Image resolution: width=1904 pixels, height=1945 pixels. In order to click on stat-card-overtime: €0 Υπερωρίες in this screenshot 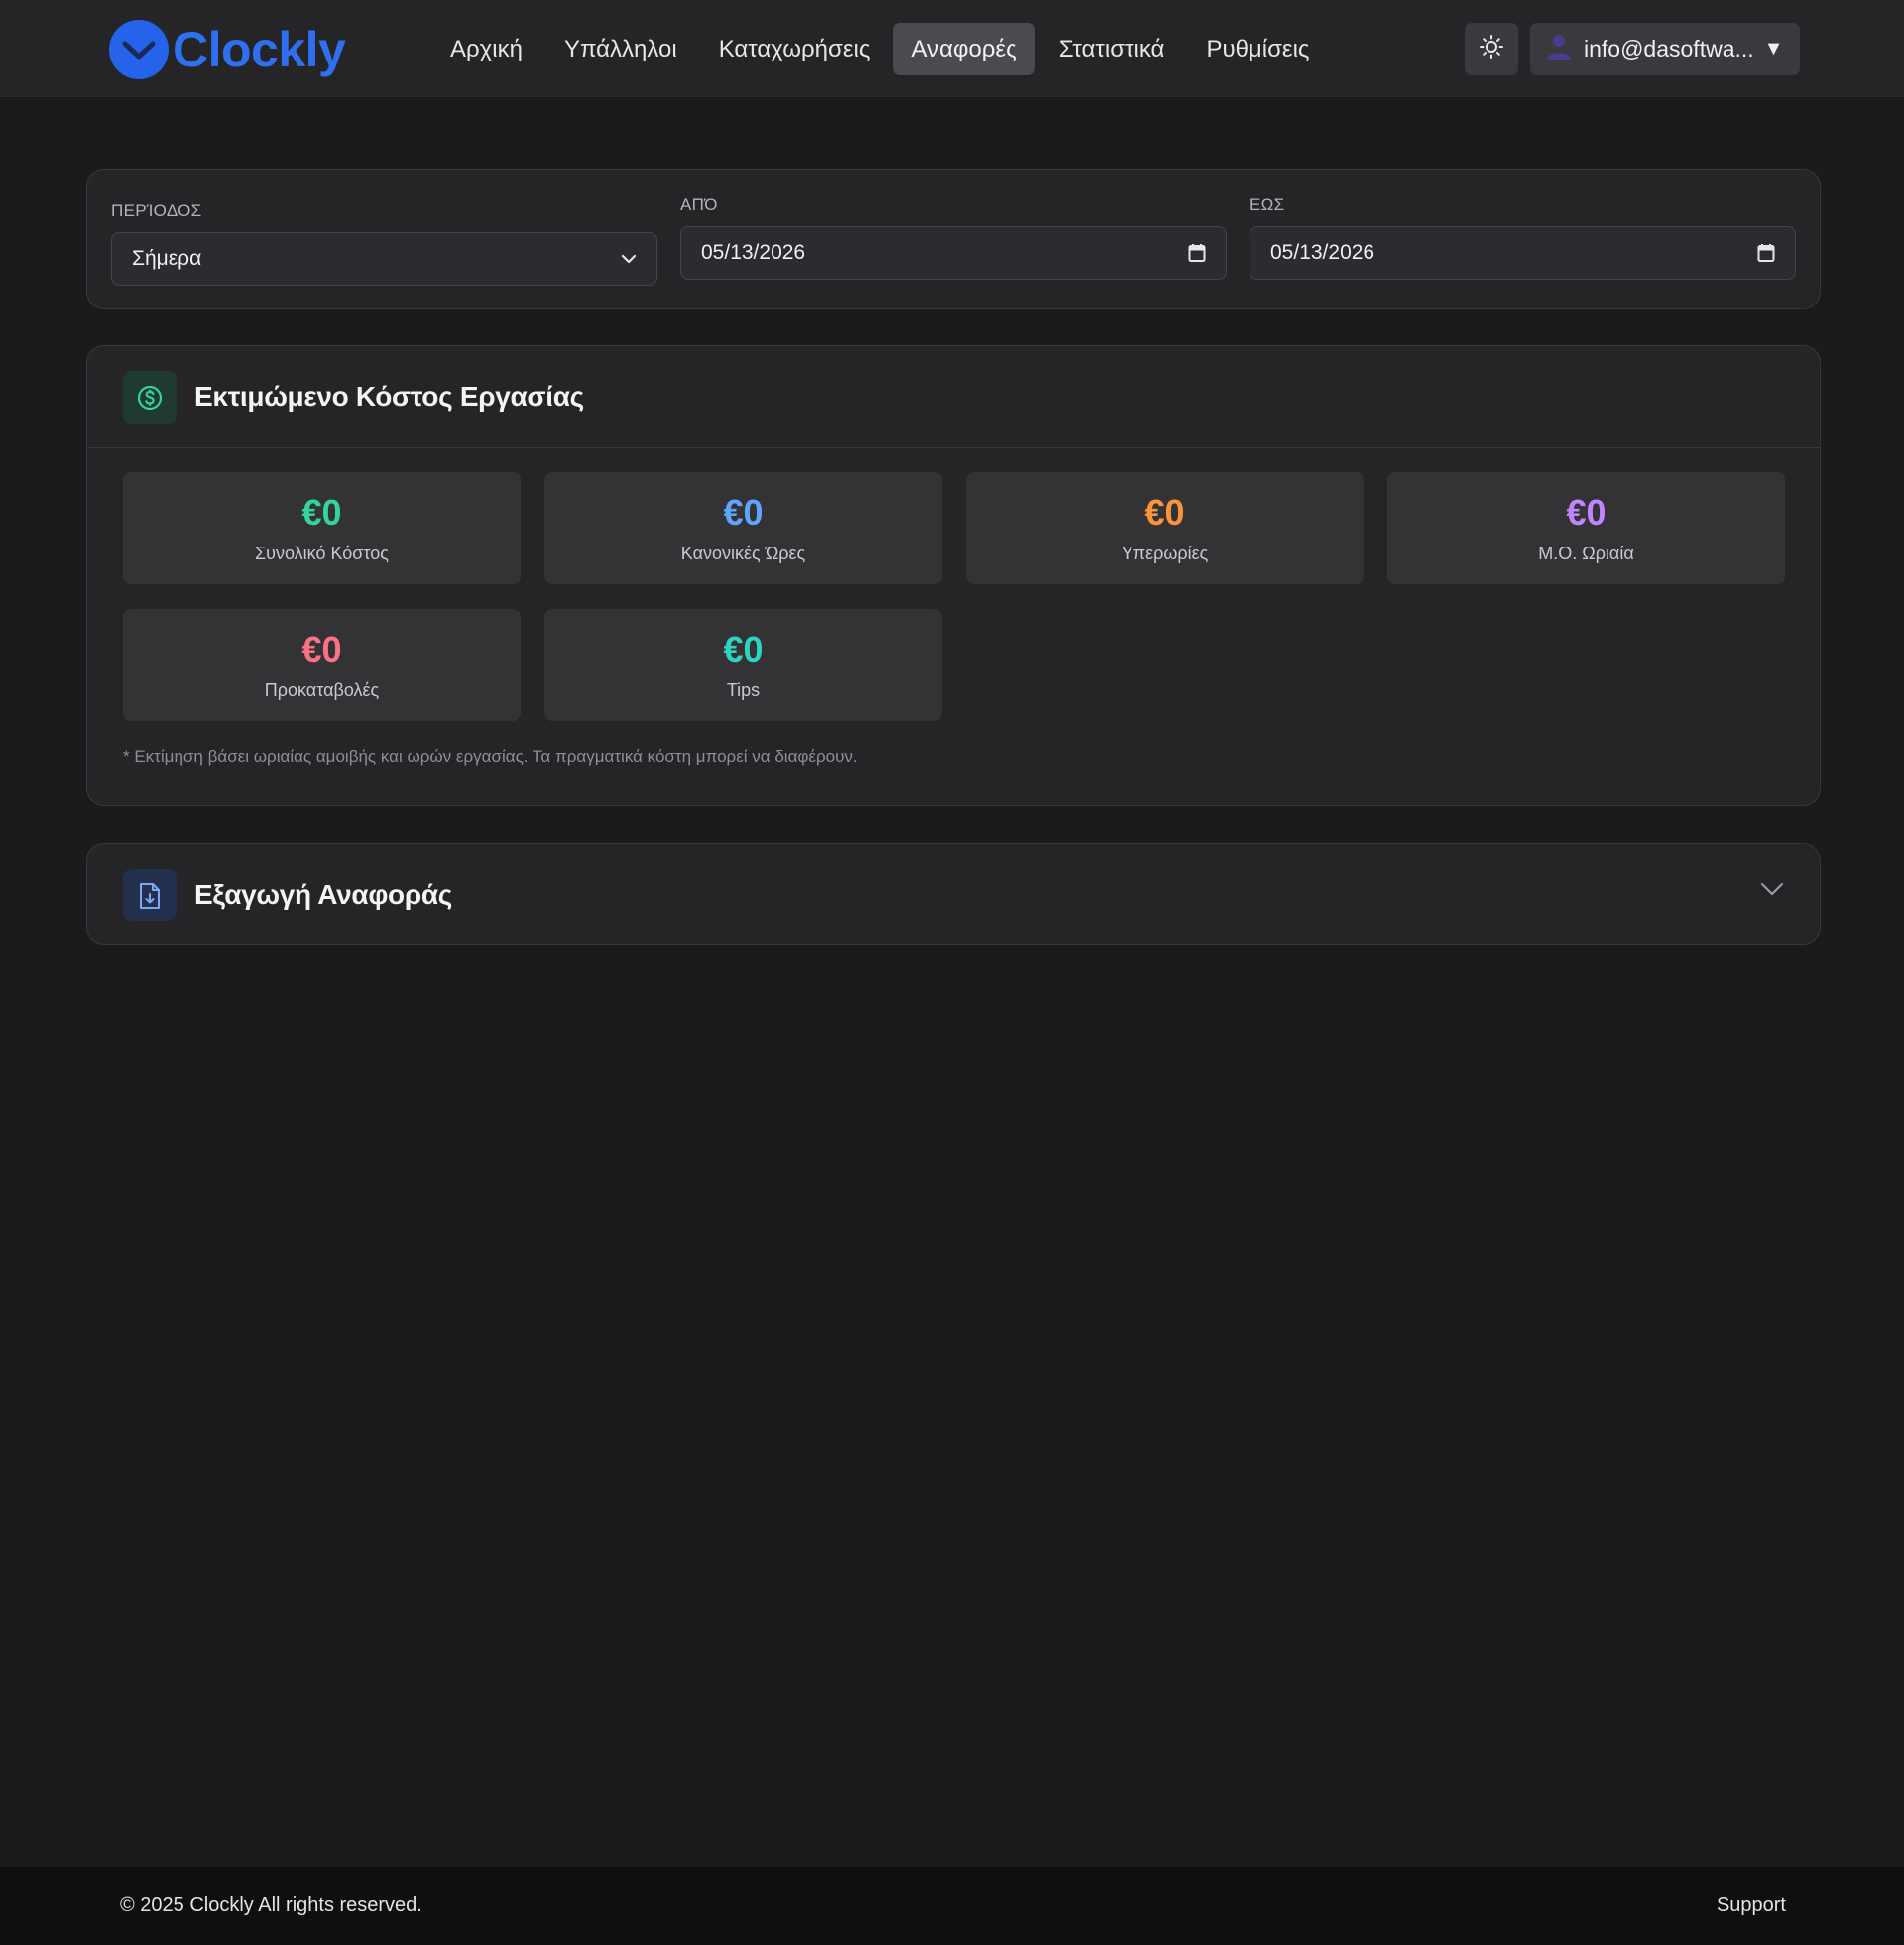, I will do `click(1165, 528)`.